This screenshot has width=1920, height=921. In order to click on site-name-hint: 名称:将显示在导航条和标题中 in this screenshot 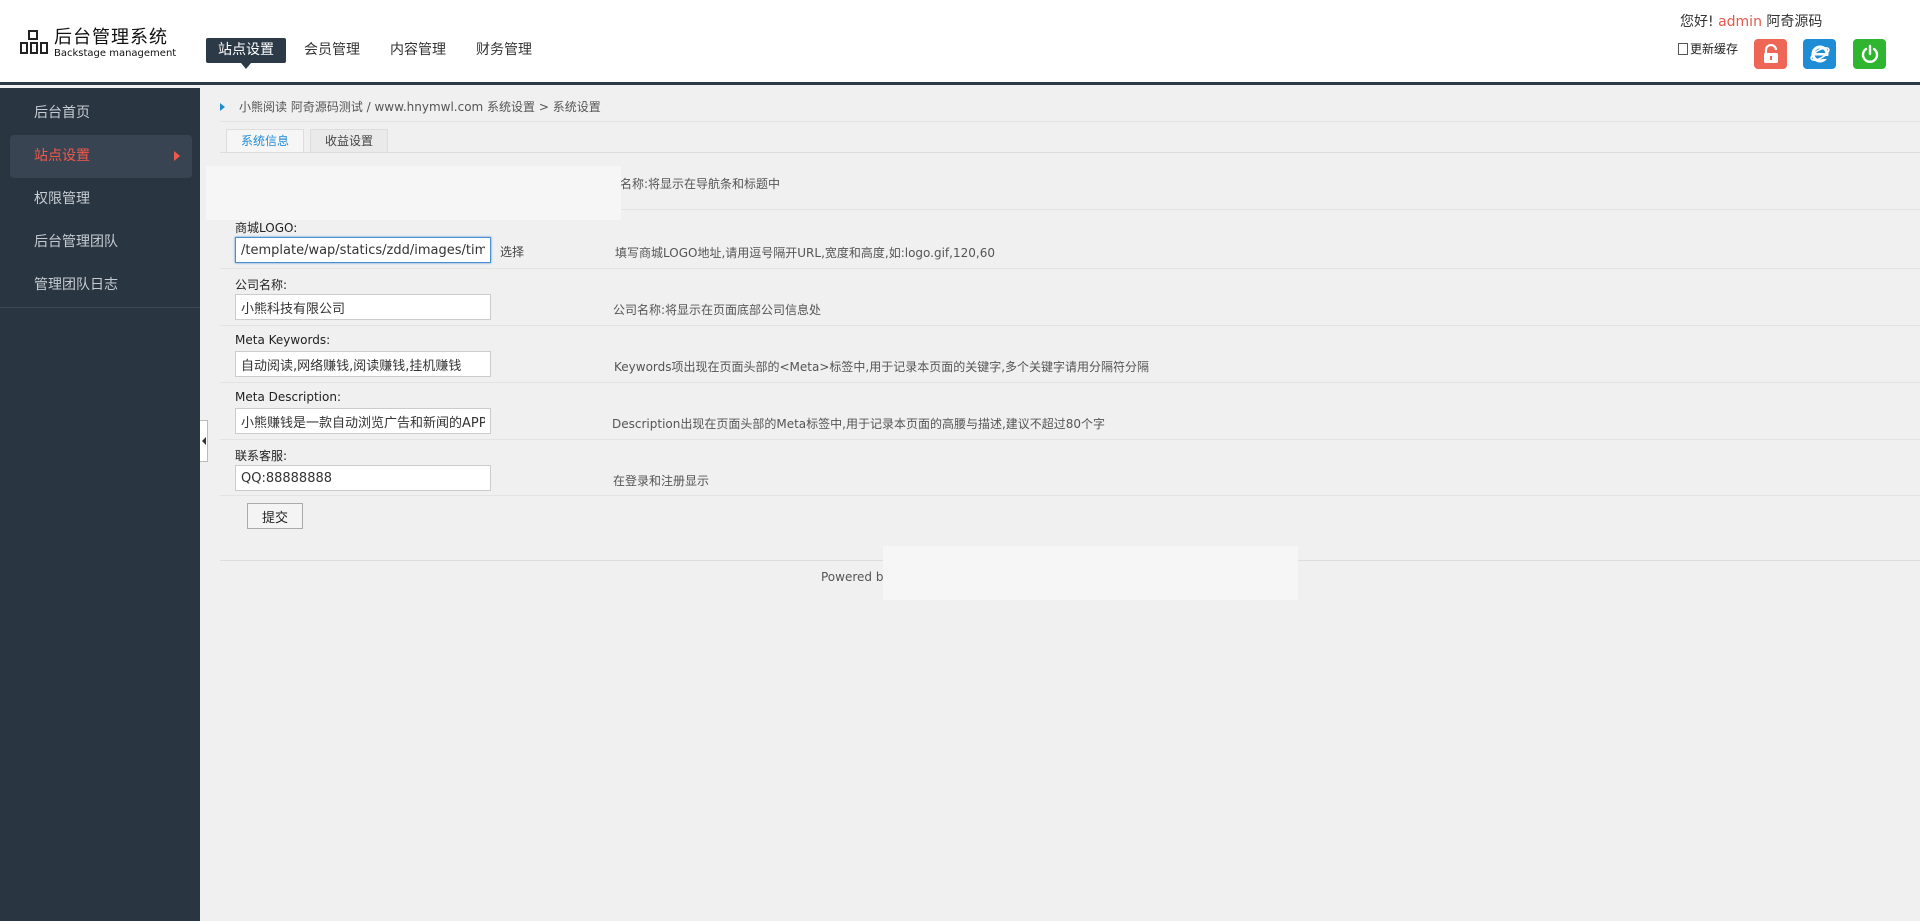, I will do `click(700, 184)`.